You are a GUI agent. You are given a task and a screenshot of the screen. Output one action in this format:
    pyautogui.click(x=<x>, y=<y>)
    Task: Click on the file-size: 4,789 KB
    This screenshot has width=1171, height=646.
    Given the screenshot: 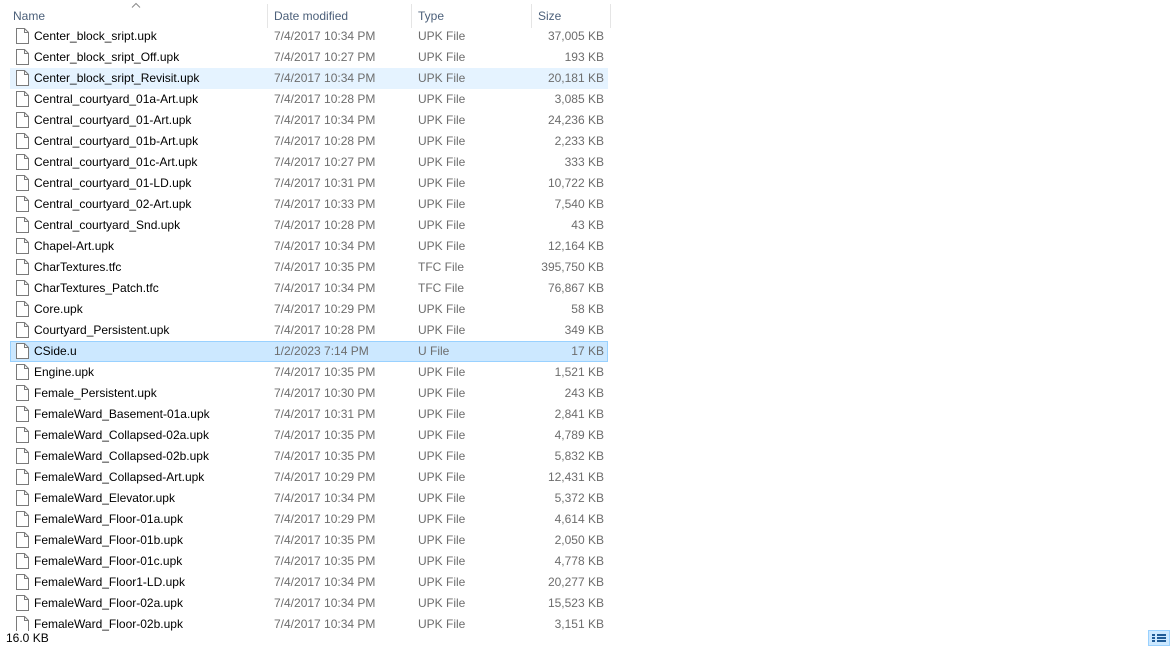 What is the action you would take?
    pyautogui.click(x=579, y=435)
    